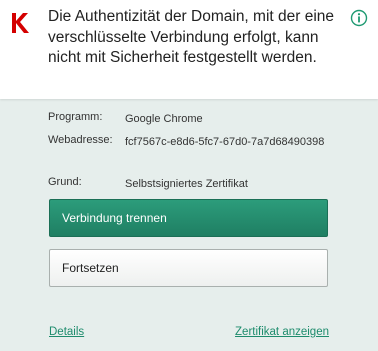 The width and height of the screenshot is (378, 351). Describe the element at coordinates (80, 140) in the screenshot. I see `address-label: Webadresse:` at that location.